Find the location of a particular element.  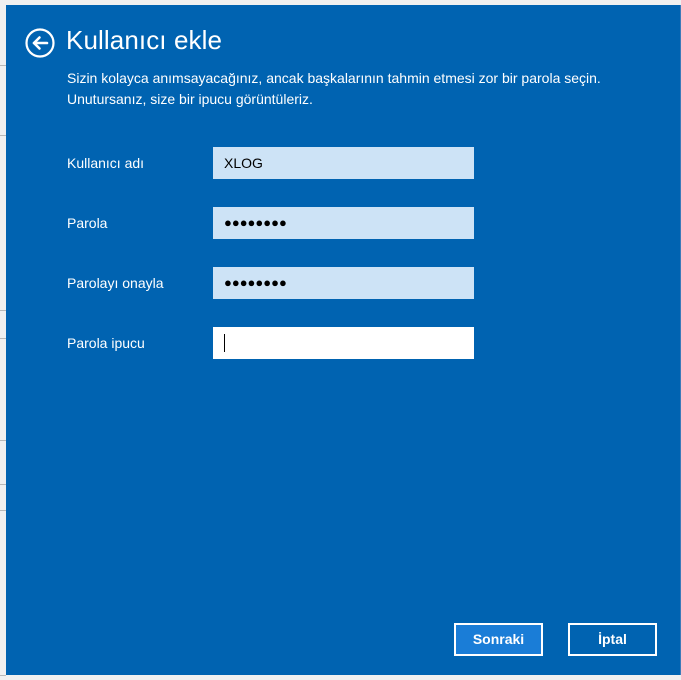

password-hint-row: Parola ipucu is located at coordinates (277, 343).